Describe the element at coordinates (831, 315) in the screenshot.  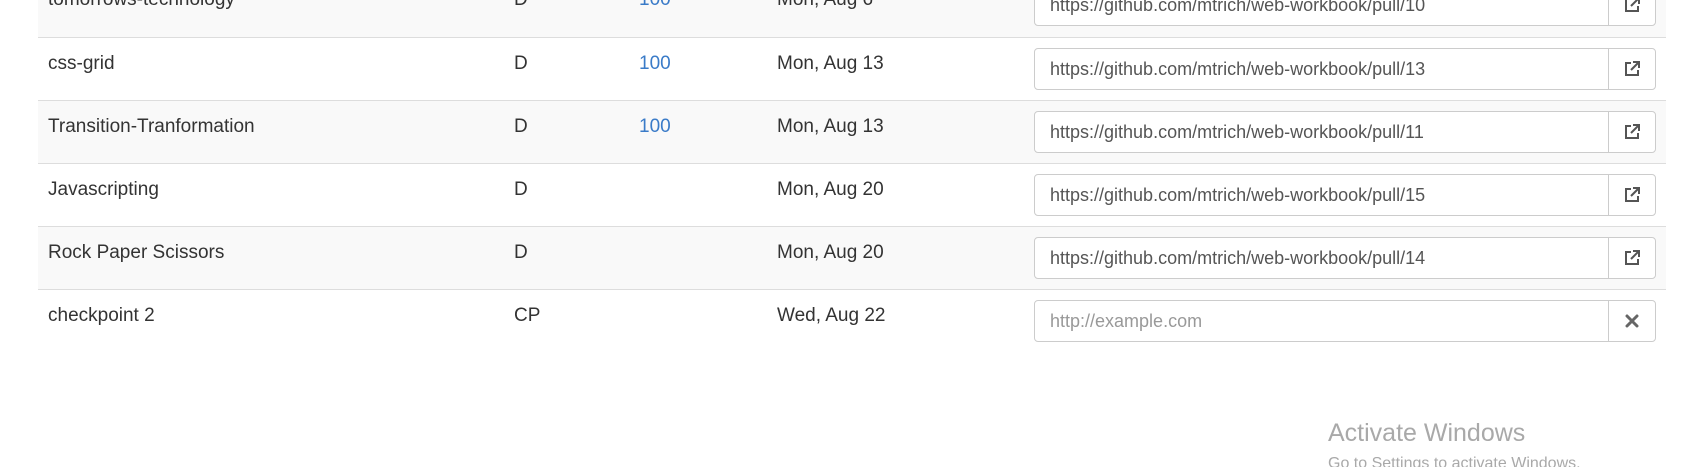
I see `assignment-due-date: Wed, Aug 22` at that location.